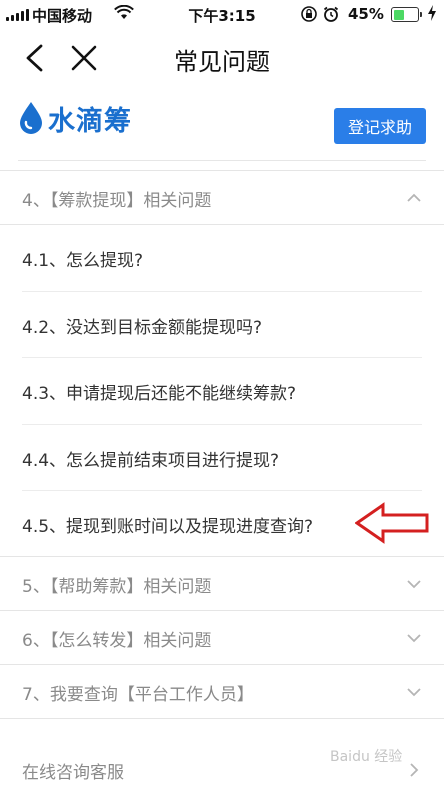 This screenshot has height=788, width=444. I want to click on status-bar: 中国移动 下午3:15 45%, so click(222, 15).